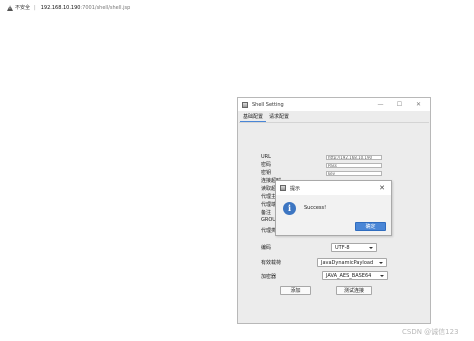 The width and height of the screenshot is (474, 341). What do you see at coordinates (370, 226) in the screenshot?
I see `ok-button: 确定` at bounding box center [370, 226].